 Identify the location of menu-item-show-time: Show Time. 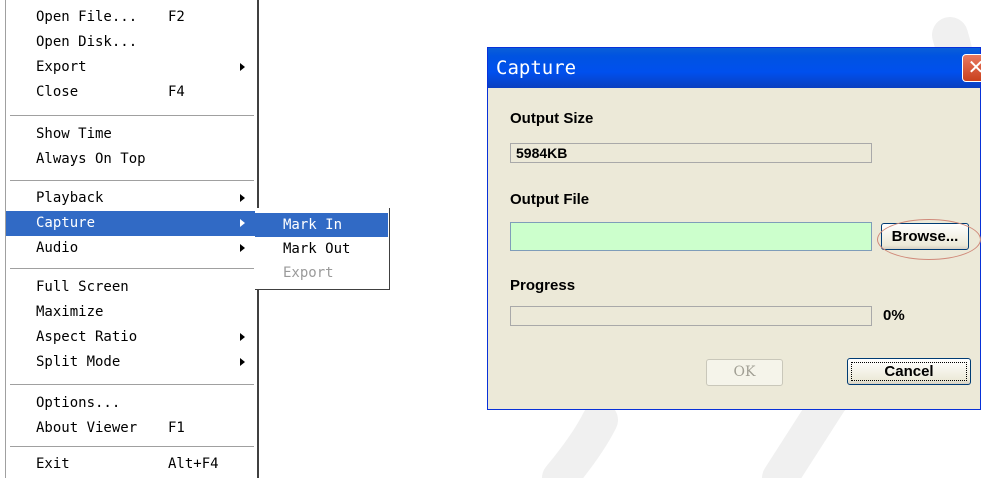
(131, 134).